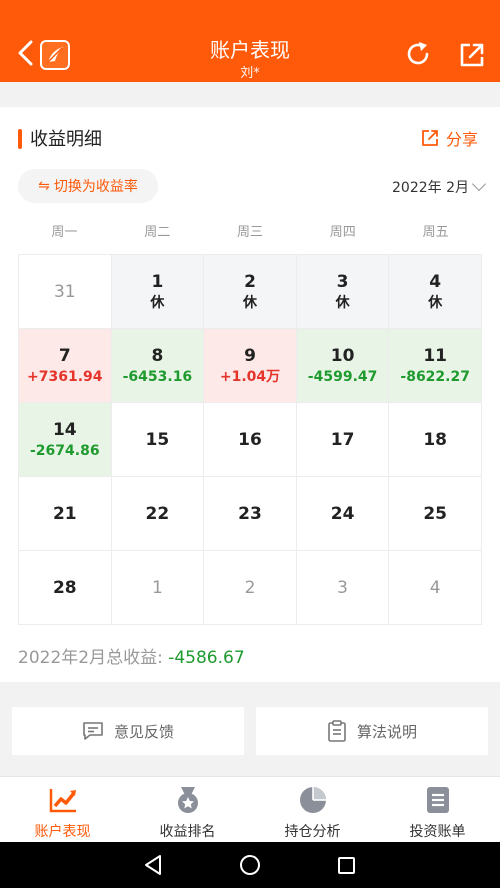 The height and width of the screenshot is (888, 500). I want to click on tab-earnings-ranking: 收益排名, so click(187, 809).